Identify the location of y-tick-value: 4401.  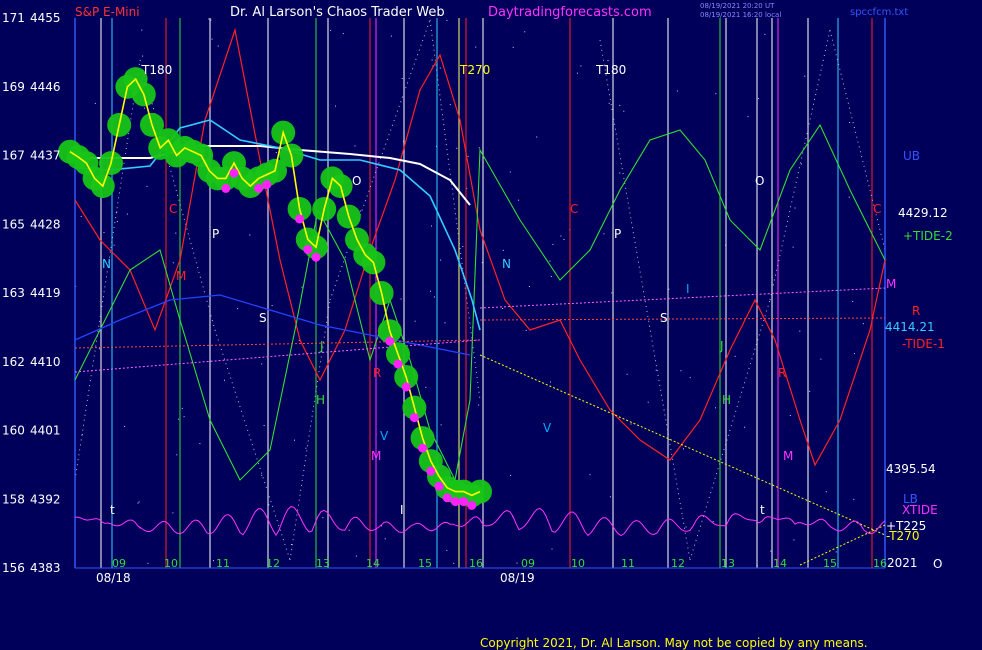
(45, 431).